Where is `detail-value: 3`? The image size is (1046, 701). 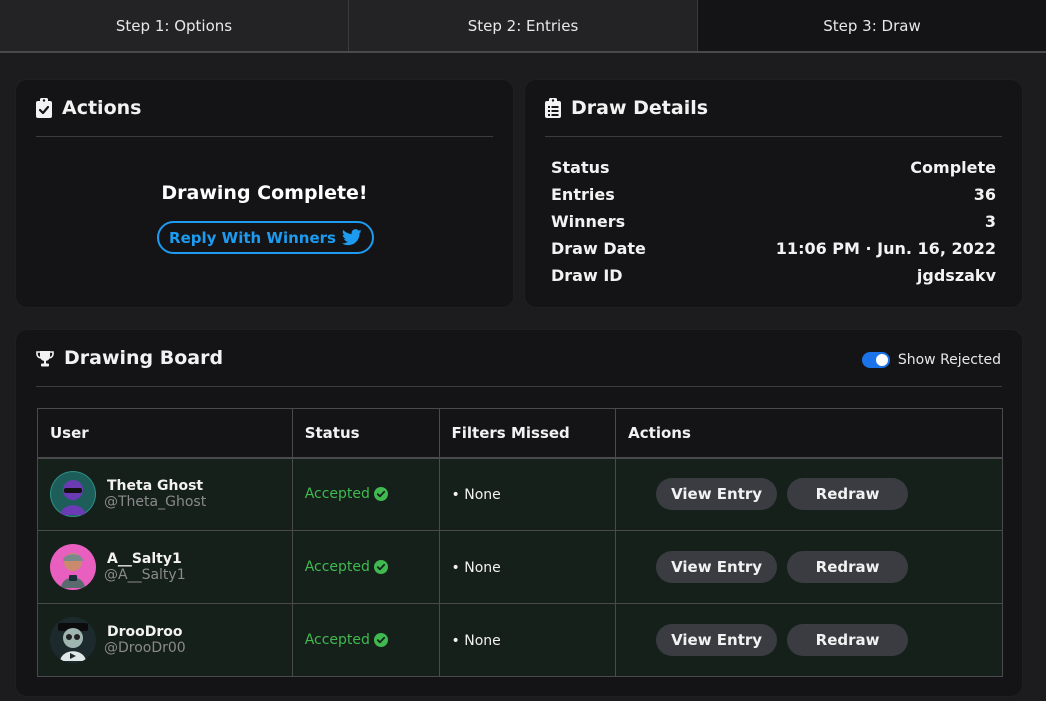
detail-value: 3 is located at coordinates (990, 221).